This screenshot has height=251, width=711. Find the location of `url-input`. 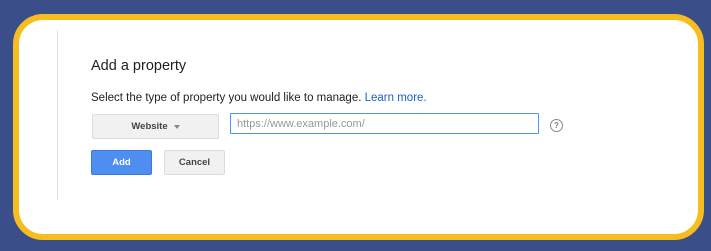

url-input is located at coordinates (384, 123).